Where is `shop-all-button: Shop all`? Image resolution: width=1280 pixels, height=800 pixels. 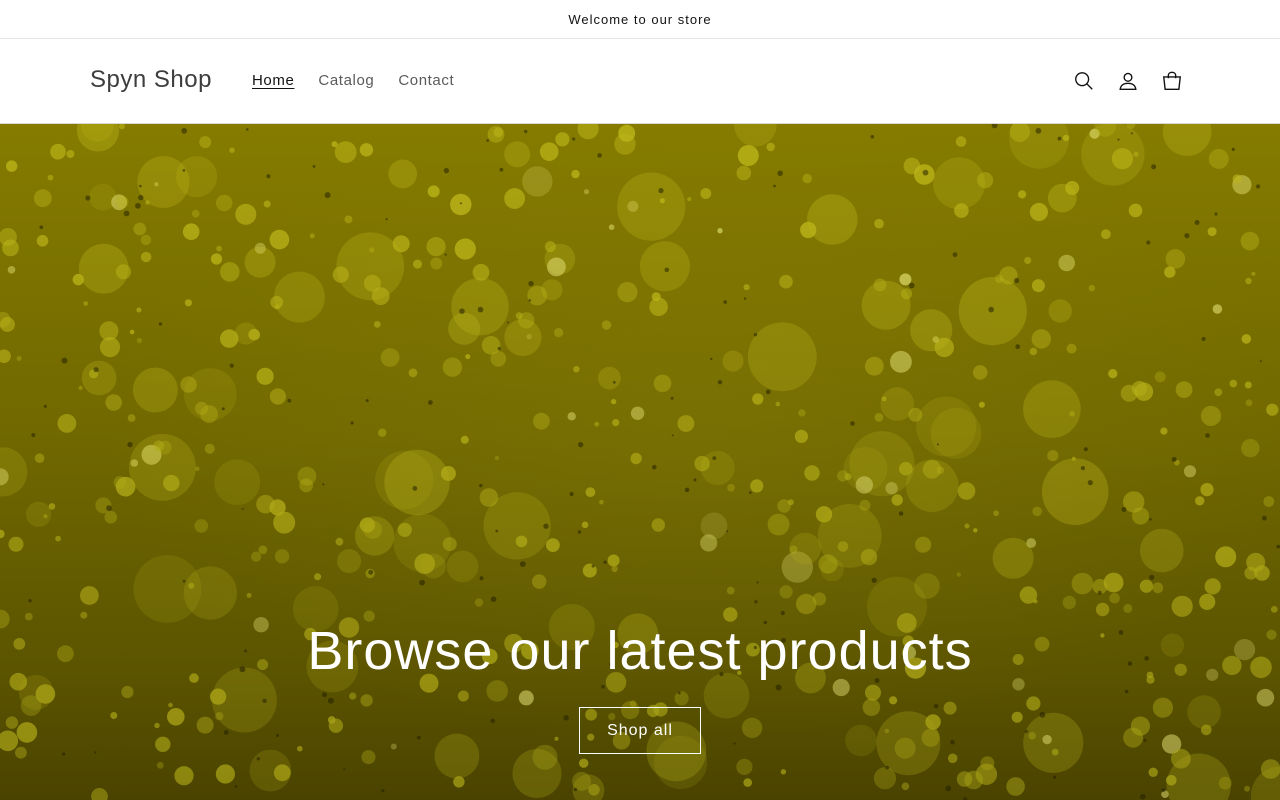 shop-all-button: Shop all is located at coordinates (640, 730).